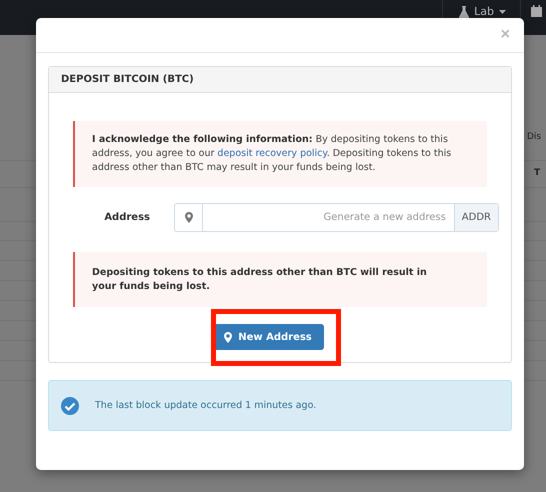 This screenshot has width=546, height=492. I want to click on address-field: Generate a new address ADDR, so click(336, 217).